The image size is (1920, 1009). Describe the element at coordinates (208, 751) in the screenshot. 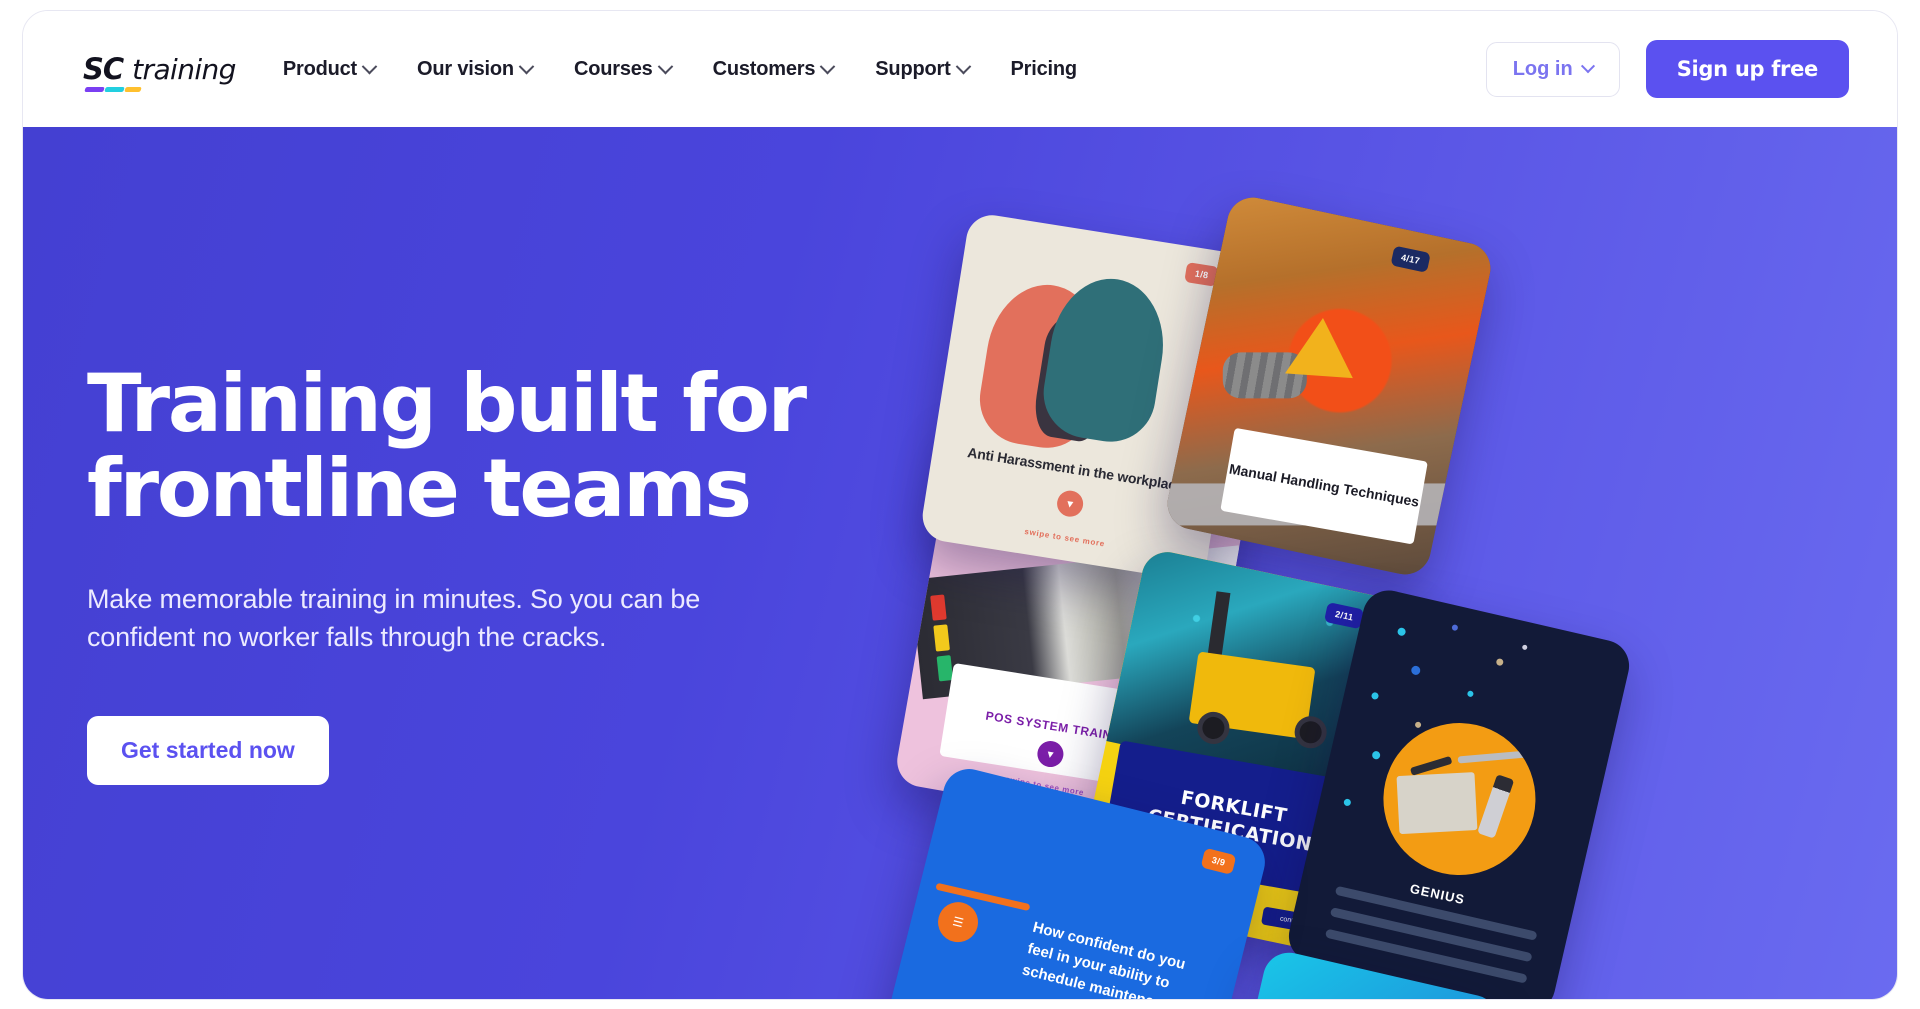

I see `get-started-button: Get started now` at that location.